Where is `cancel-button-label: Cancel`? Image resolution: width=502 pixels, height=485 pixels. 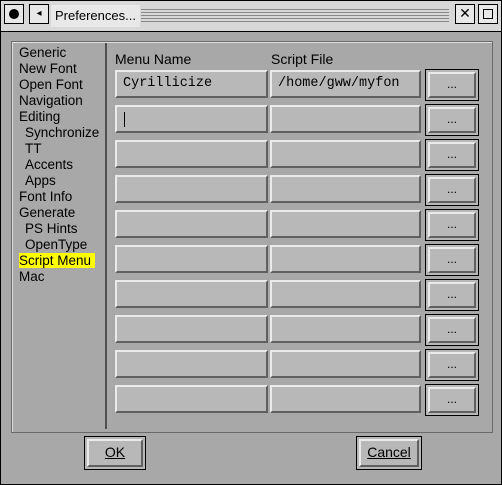 cancel-button-label: Cancel is located at coordinates (389, 453).